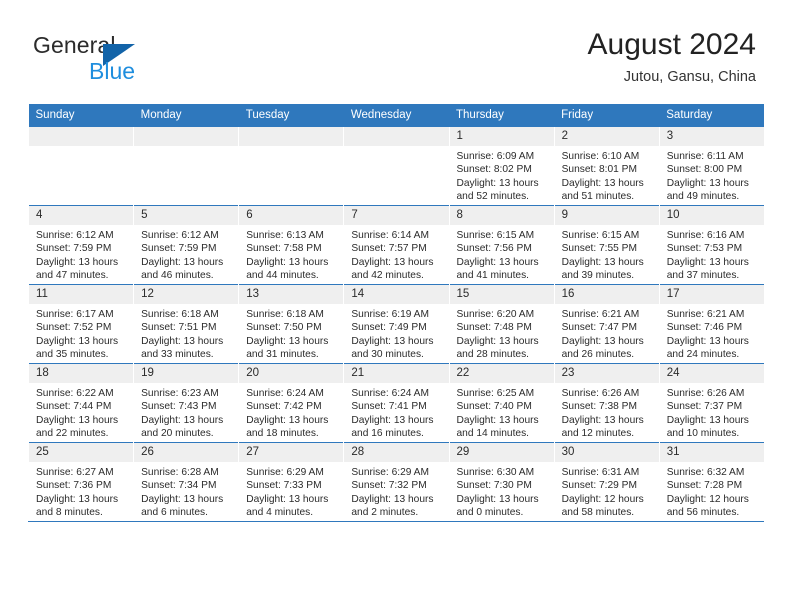 The height and width of the screenshot is (612, 792). What do you see at coordinates (80, 166) in the screenshot?
I see `day-cell-empty` at bounding box center [80, 166].